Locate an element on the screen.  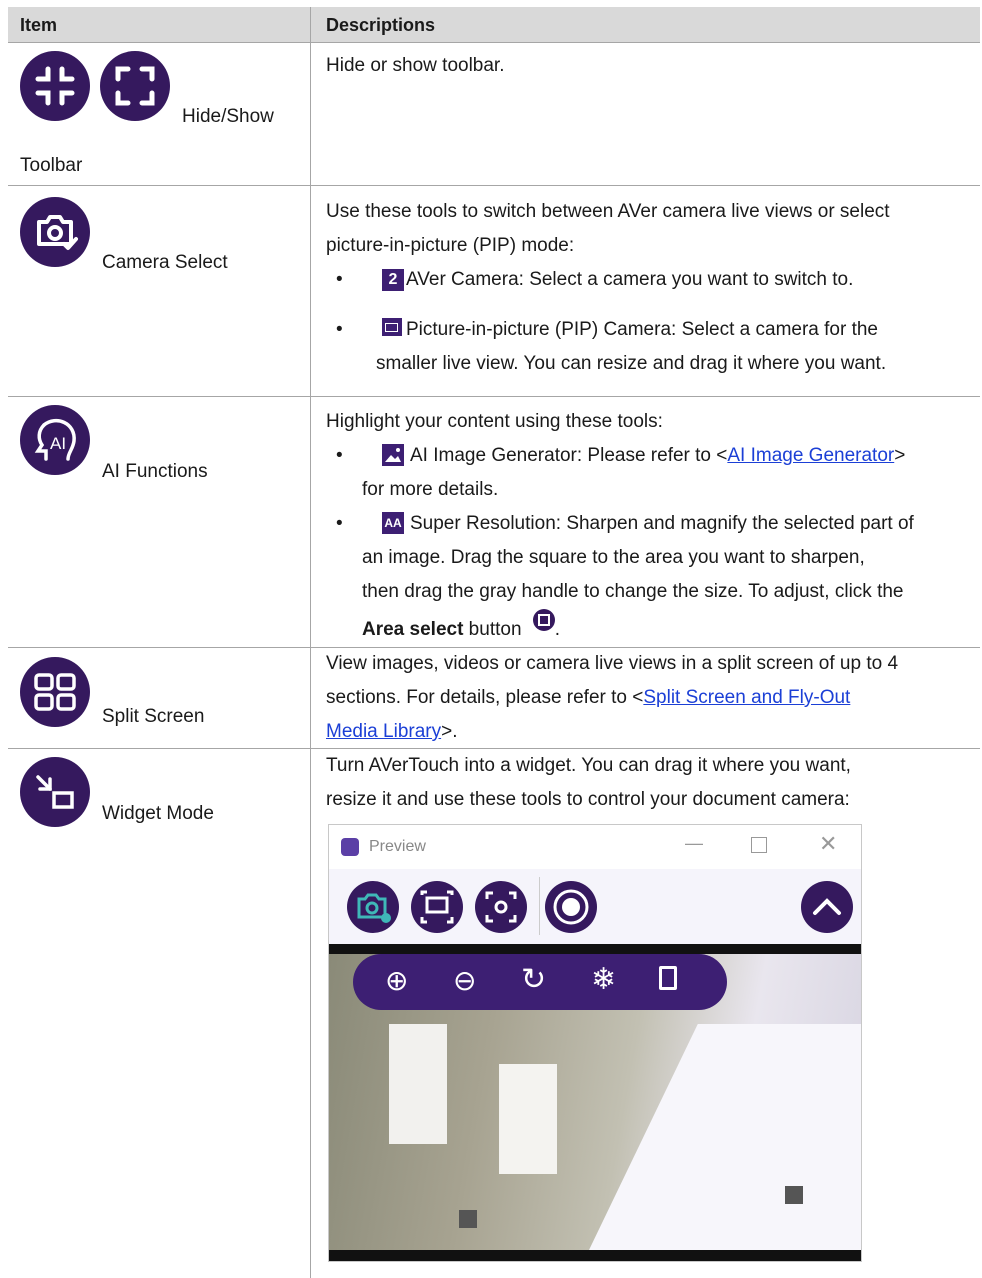
split-screen-link: Split Screen and Fly-Out is located at coordinates (746, 697).